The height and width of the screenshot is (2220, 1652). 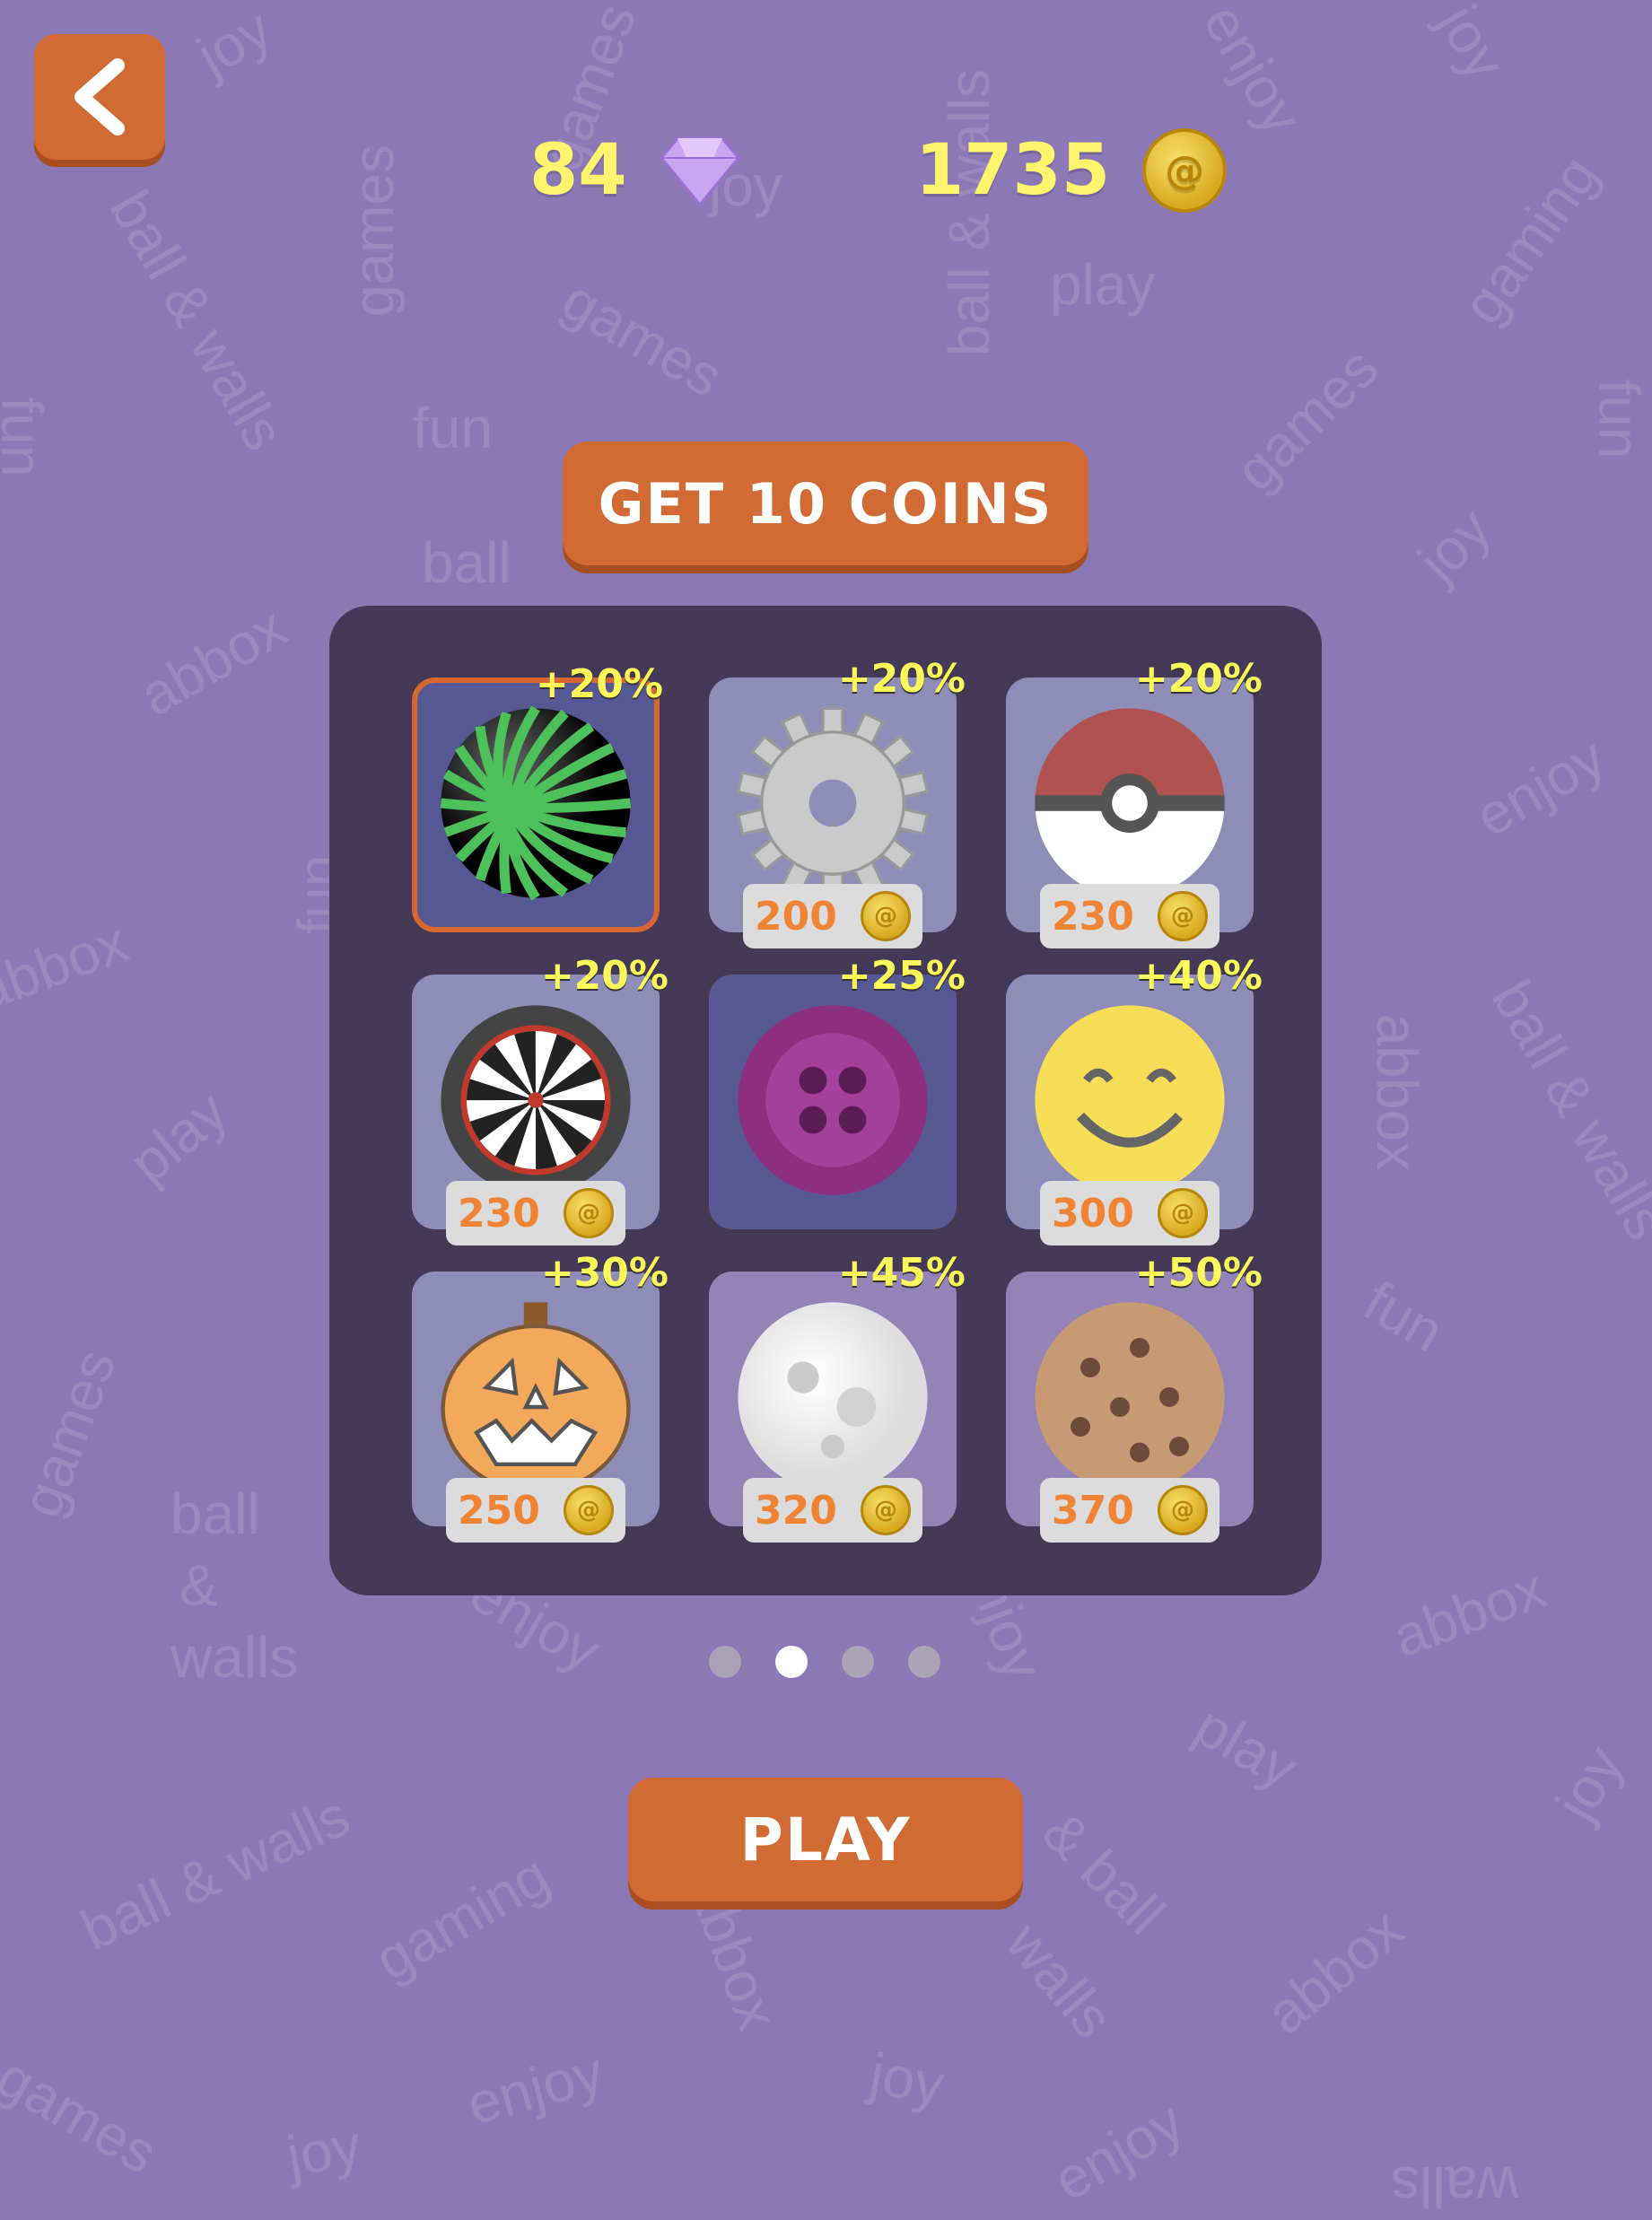 I want to click on smiley-ball-icon, so click(x=1129, y=1100).